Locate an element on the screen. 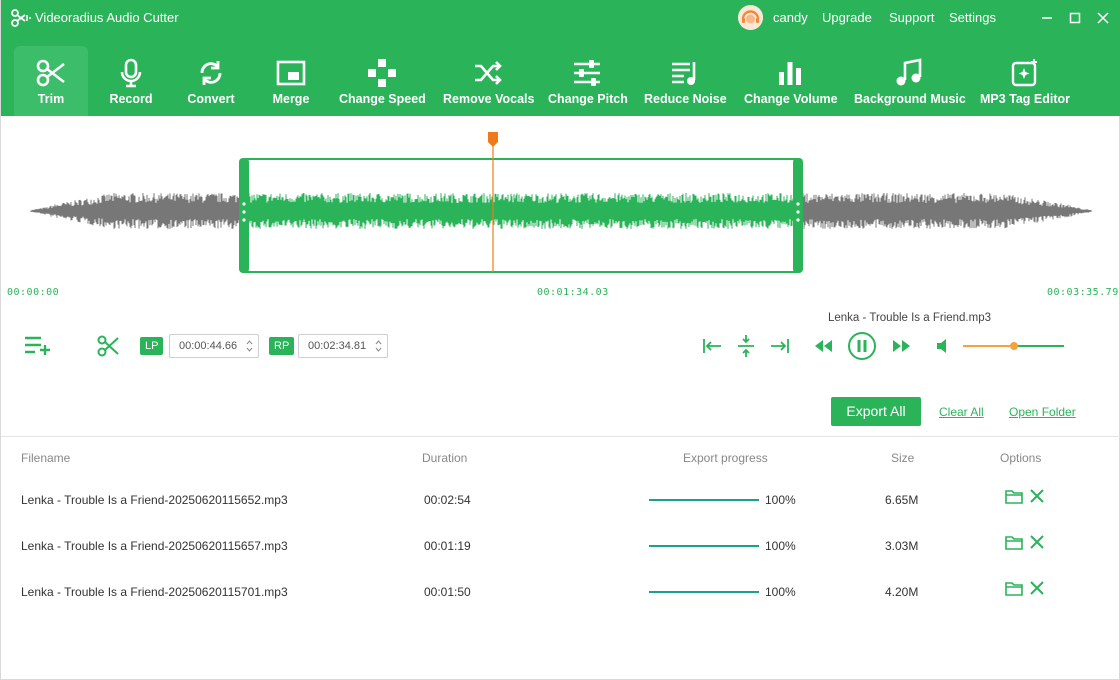 The height and width of the screenshot is (680, 1120). tool-label: Record is located at coordinates (131, 99).